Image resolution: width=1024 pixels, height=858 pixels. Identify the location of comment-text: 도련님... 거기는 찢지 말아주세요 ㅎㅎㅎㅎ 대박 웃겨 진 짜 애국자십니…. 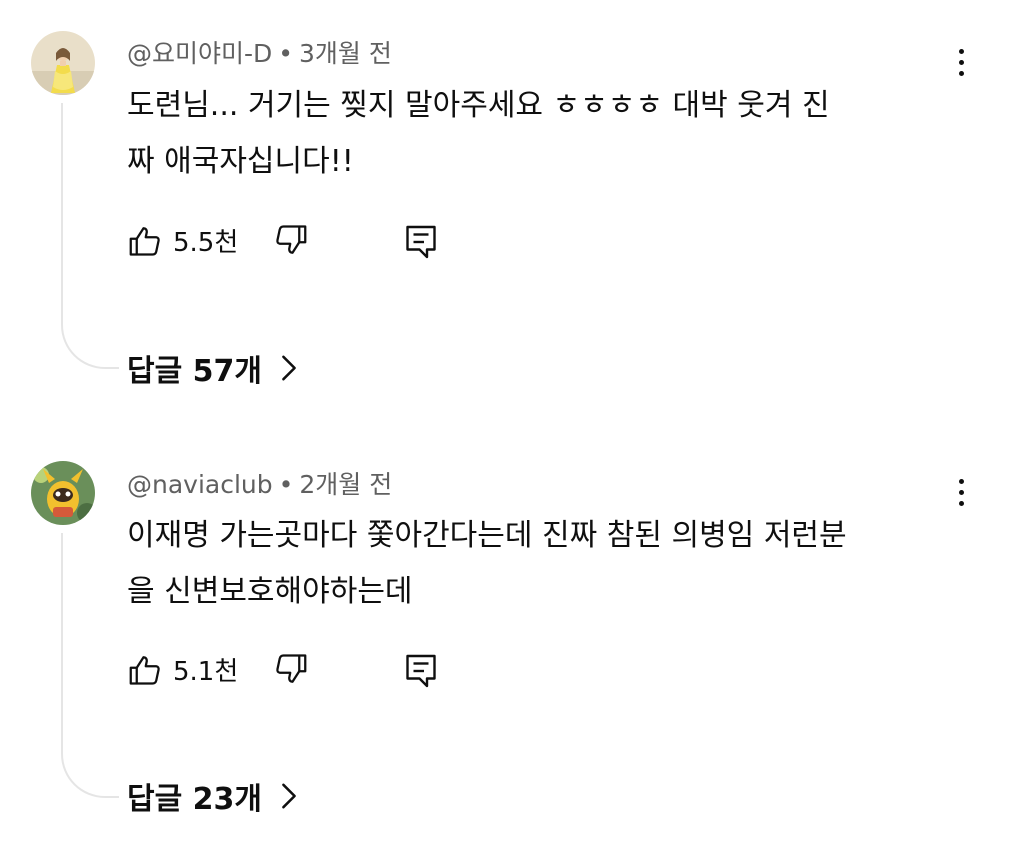
(542, 134).